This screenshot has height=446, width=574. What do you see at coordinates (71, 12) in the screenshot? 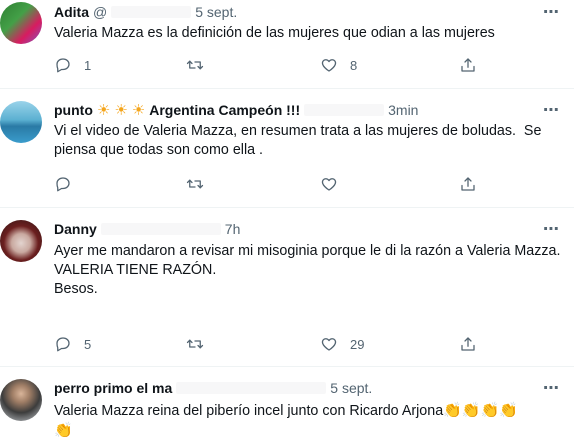
I see `author-name: Adita` at bounding box center [71, 12].